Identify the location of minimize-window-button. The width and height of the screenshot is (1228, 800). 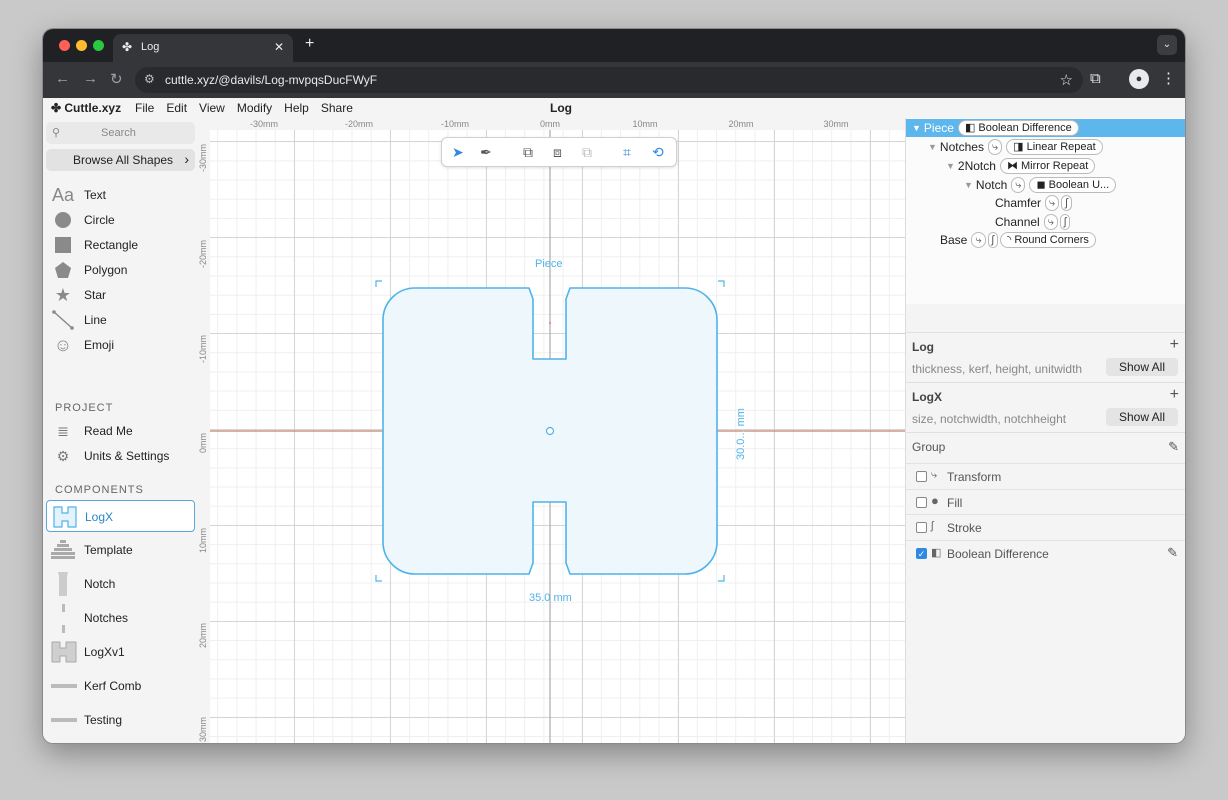
(81, 45).